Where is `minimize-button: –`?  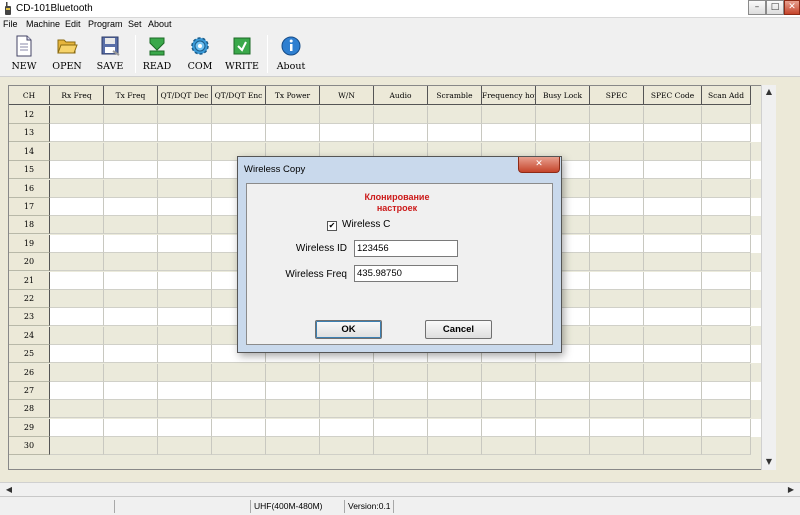 minimize-button: – is located at coordinates (757, 7).